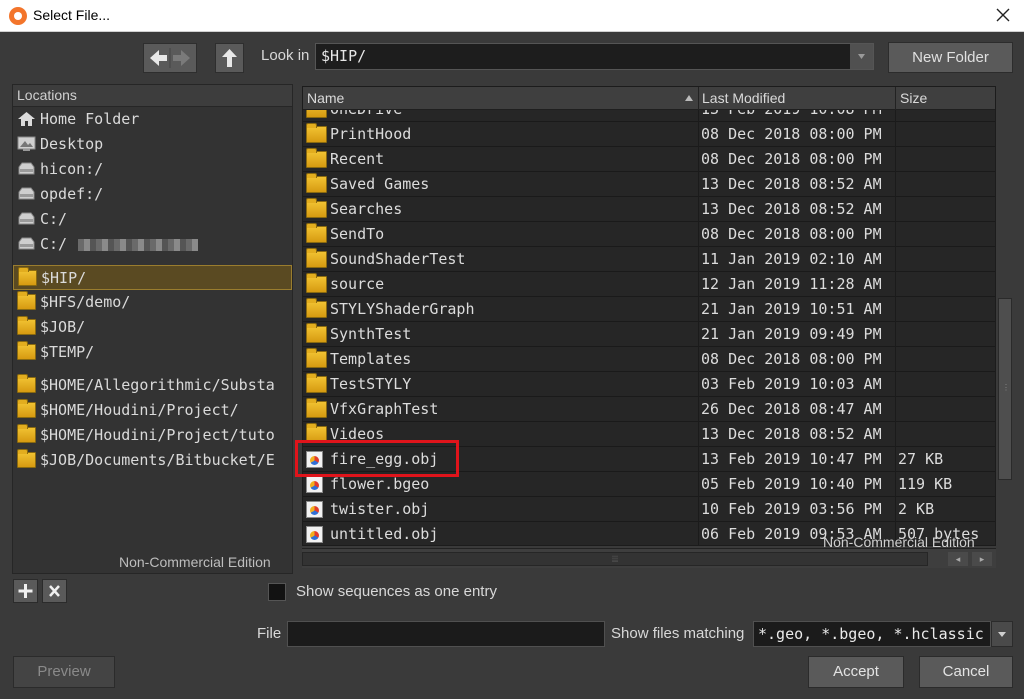  I want to click on file-name: Saved Games, so click(380, 184).